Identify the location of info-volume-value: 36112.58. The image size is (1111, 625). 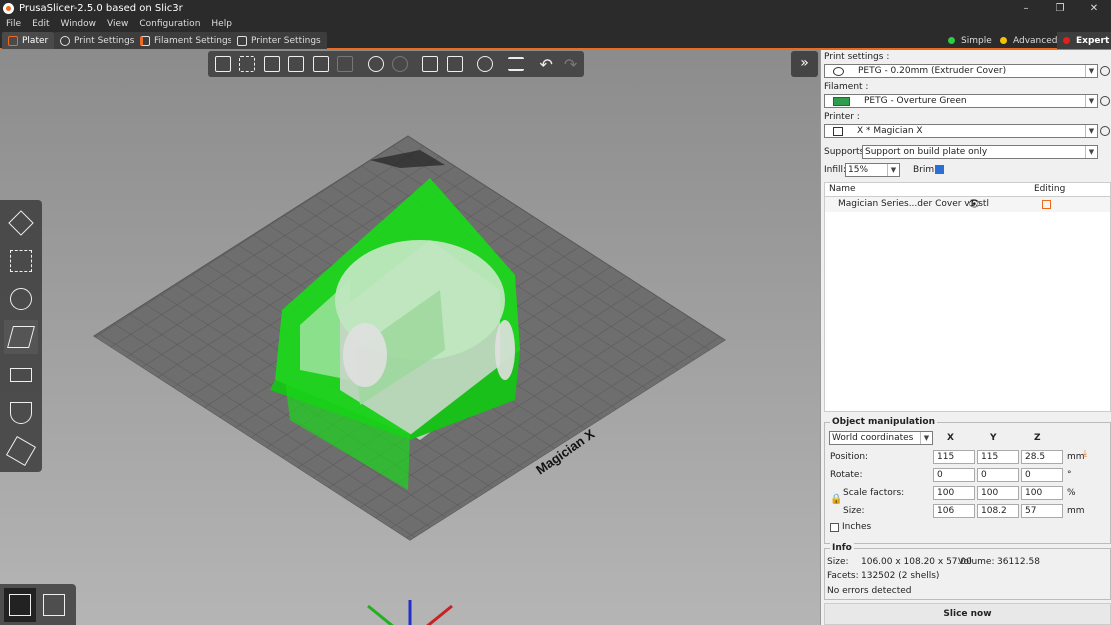
(1018, 562).